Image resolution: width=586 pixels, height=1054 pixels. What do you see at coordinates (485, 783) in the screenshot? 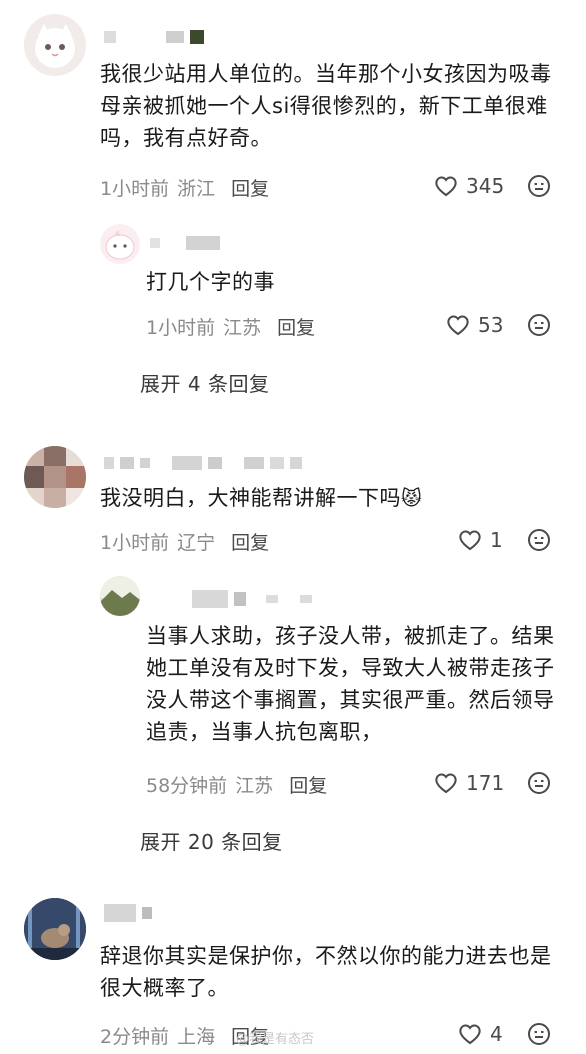
I see `like-count: 171` at bounding box center [485, 783].